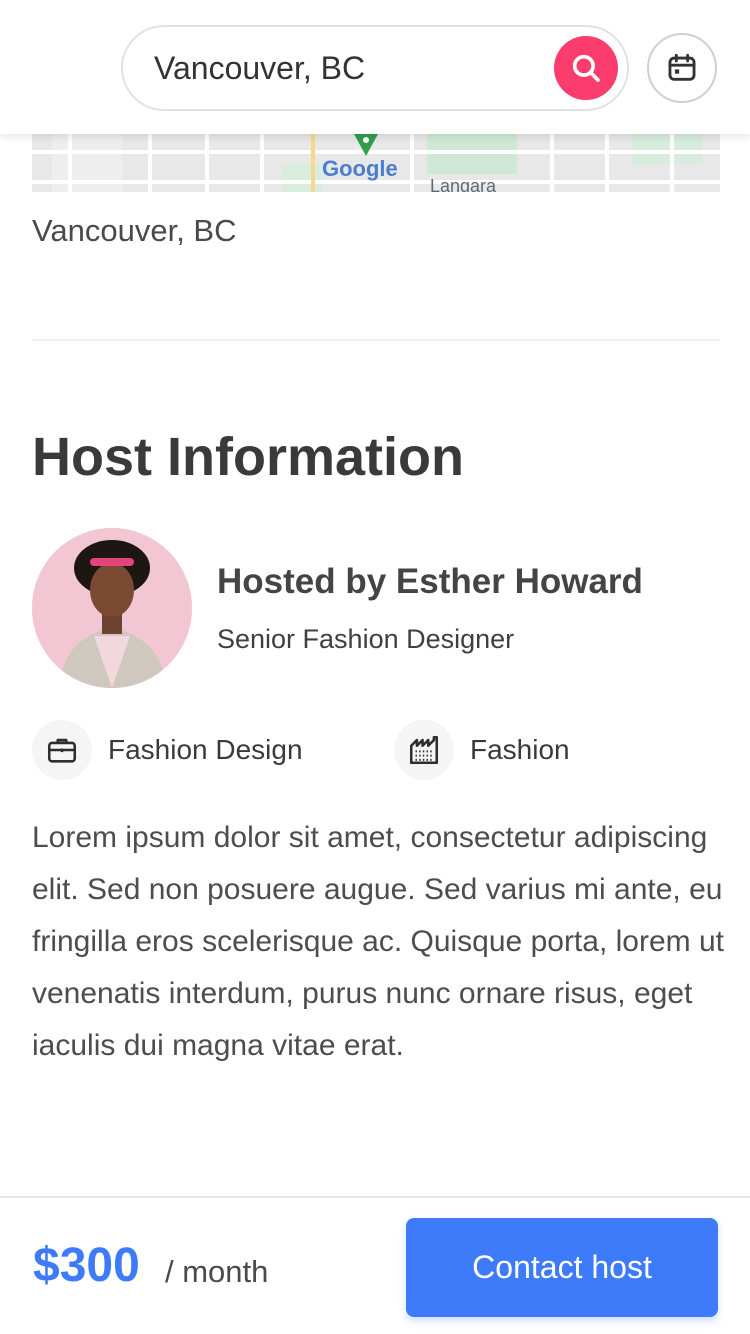  I want to click on top-bar: Vancouver, BC, so click(375, 67).